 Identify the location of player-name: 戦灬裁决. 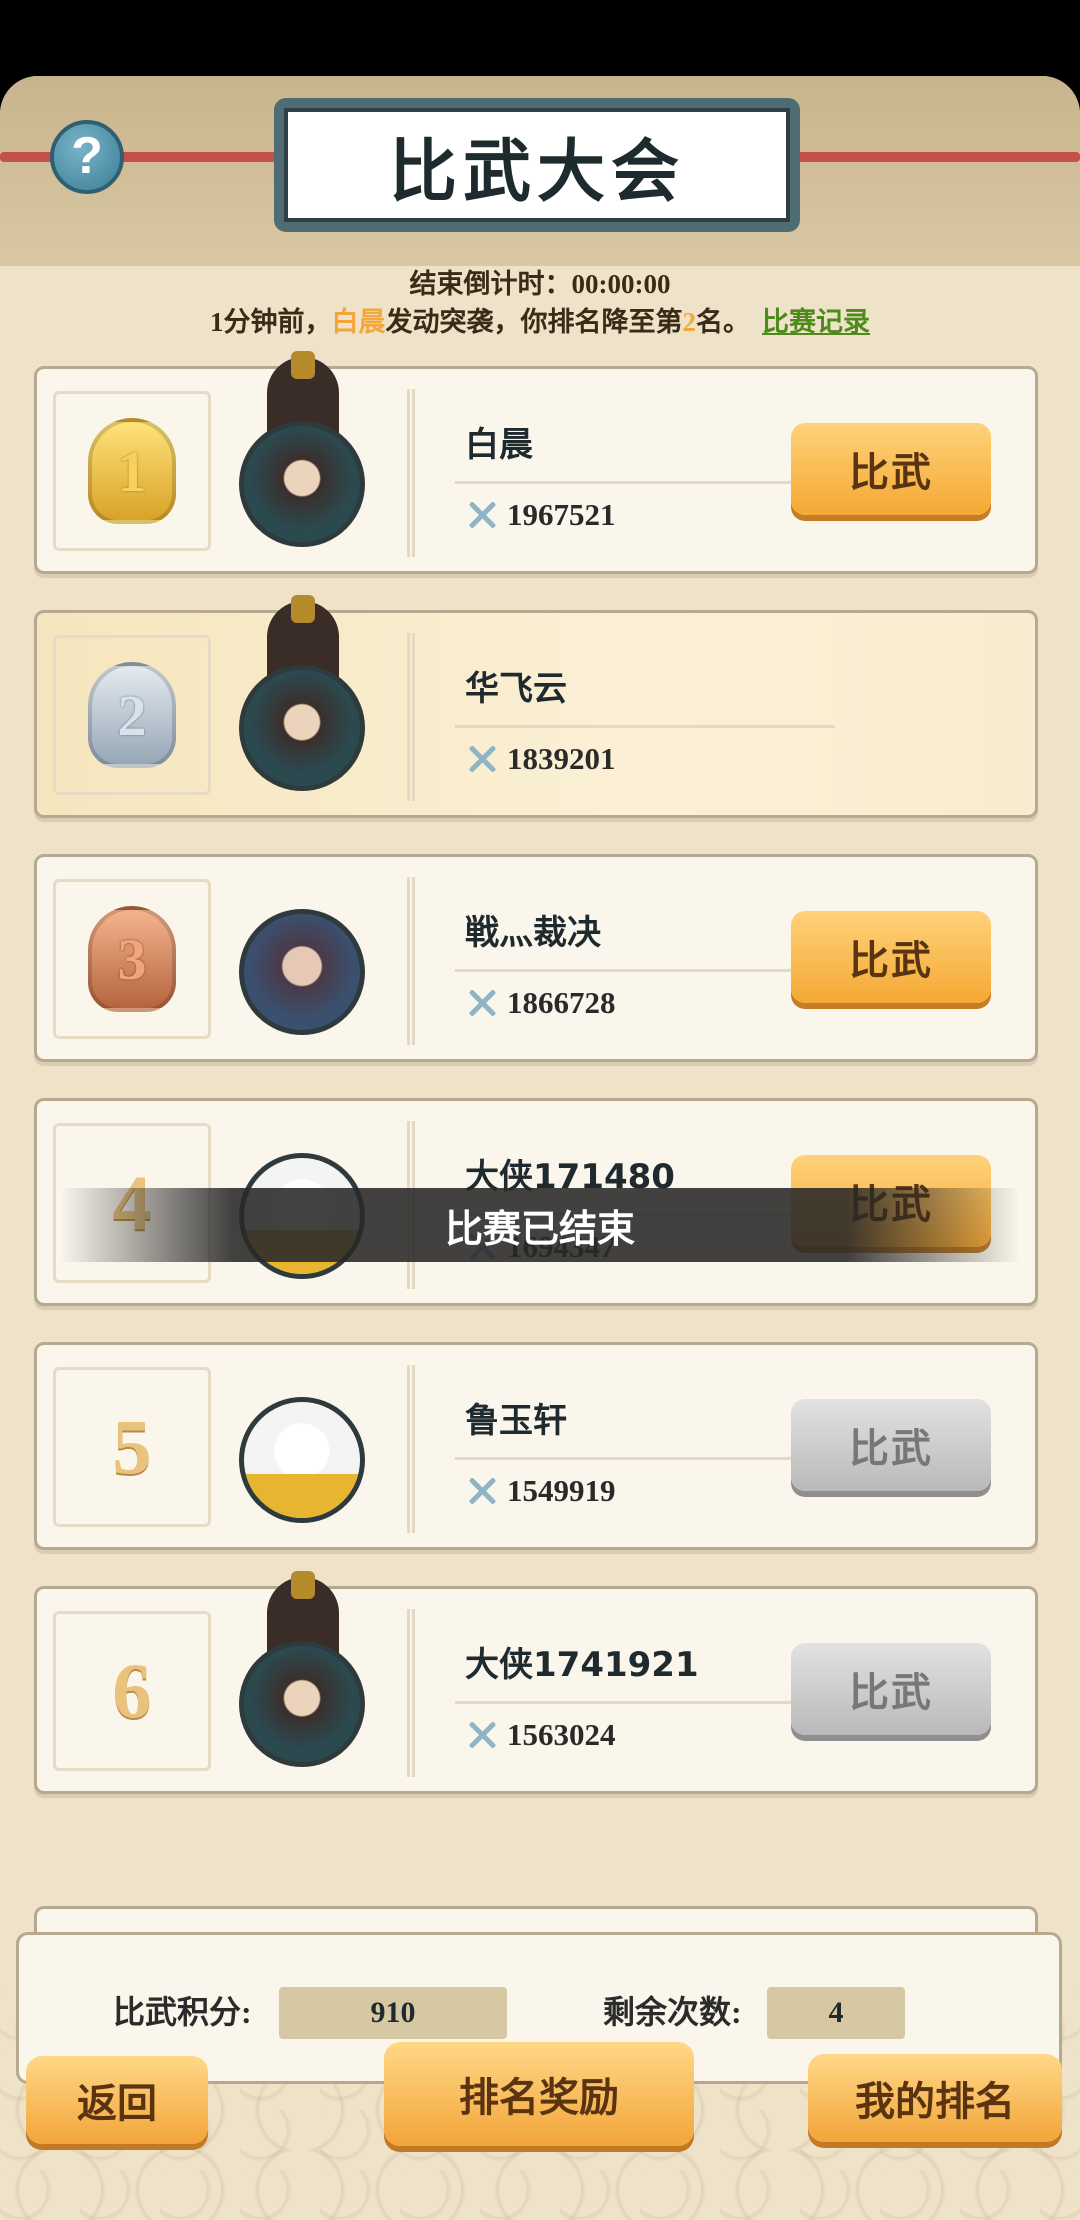
(533, 933).